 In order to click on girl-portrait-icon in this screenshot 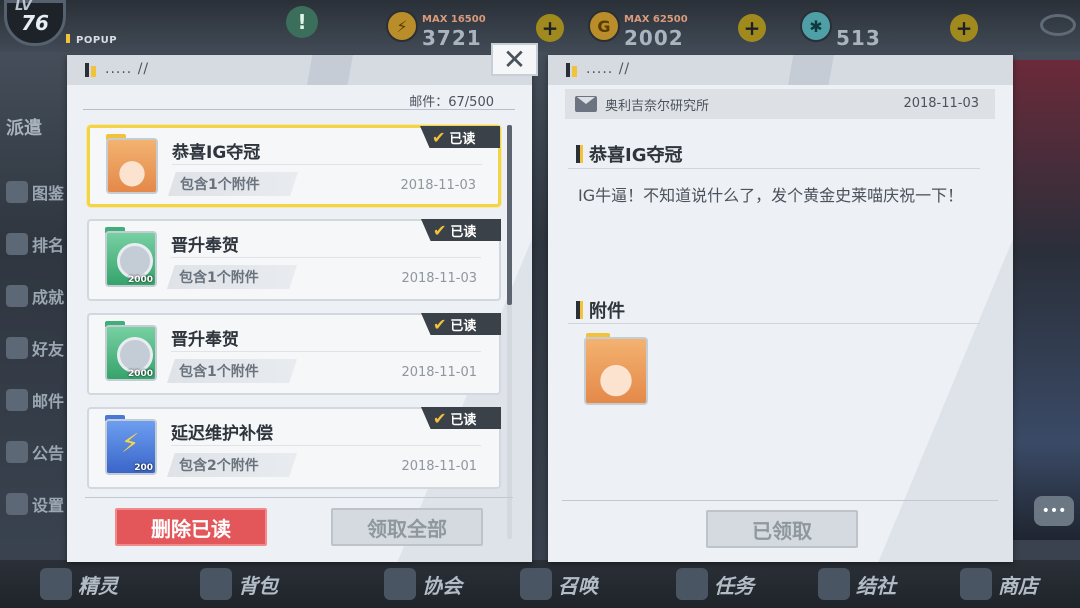, I will do `click(132, 166)`.